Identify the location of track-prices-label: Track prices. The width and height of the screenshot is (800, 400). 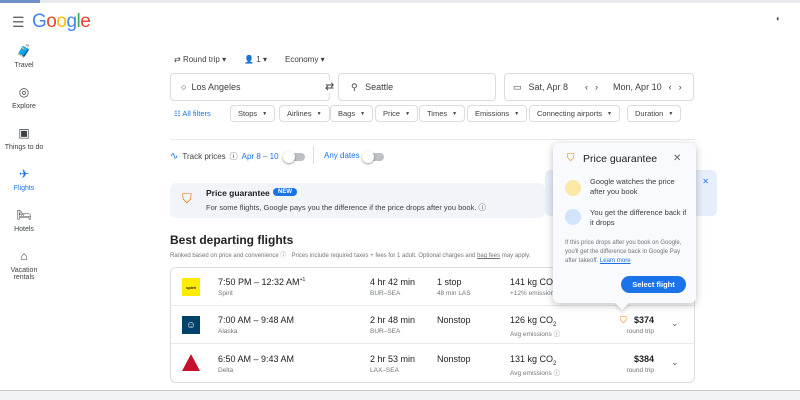
(204, 156).